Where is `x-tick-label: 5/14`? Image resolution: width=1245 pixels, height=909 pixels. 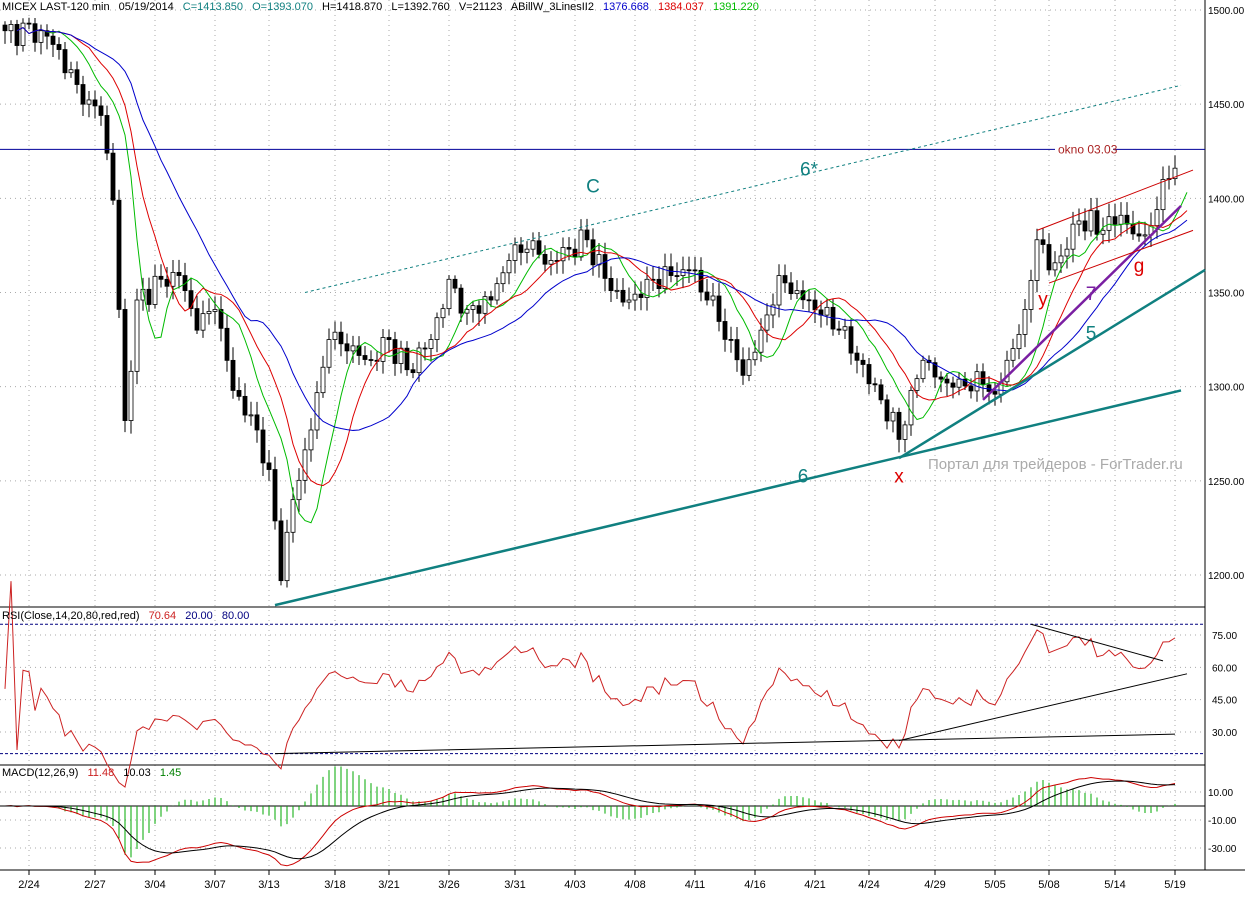 x-tick-label: 5/14 is located at coordinates (1114, 885).